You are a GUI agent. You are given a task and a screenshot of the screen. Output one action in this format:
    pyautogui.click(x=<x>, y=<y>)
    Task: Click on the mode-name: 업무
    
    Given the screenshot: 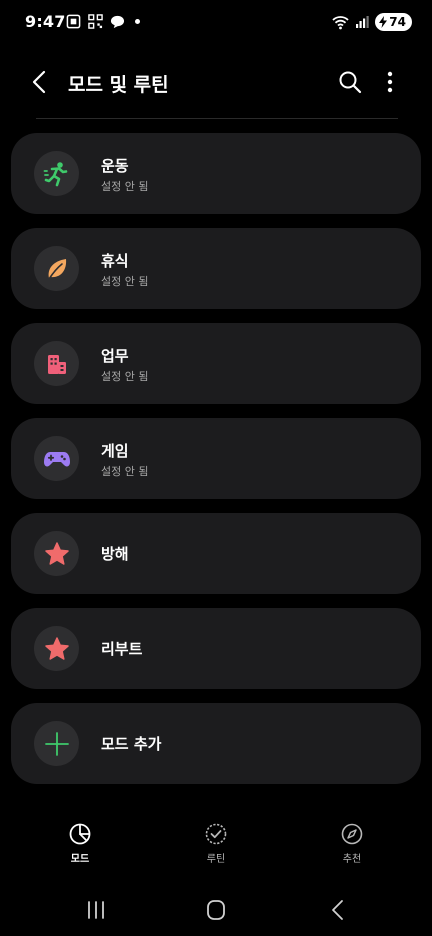 What is the action you would take?
    pyautogui.click(x=115, y=356)
    